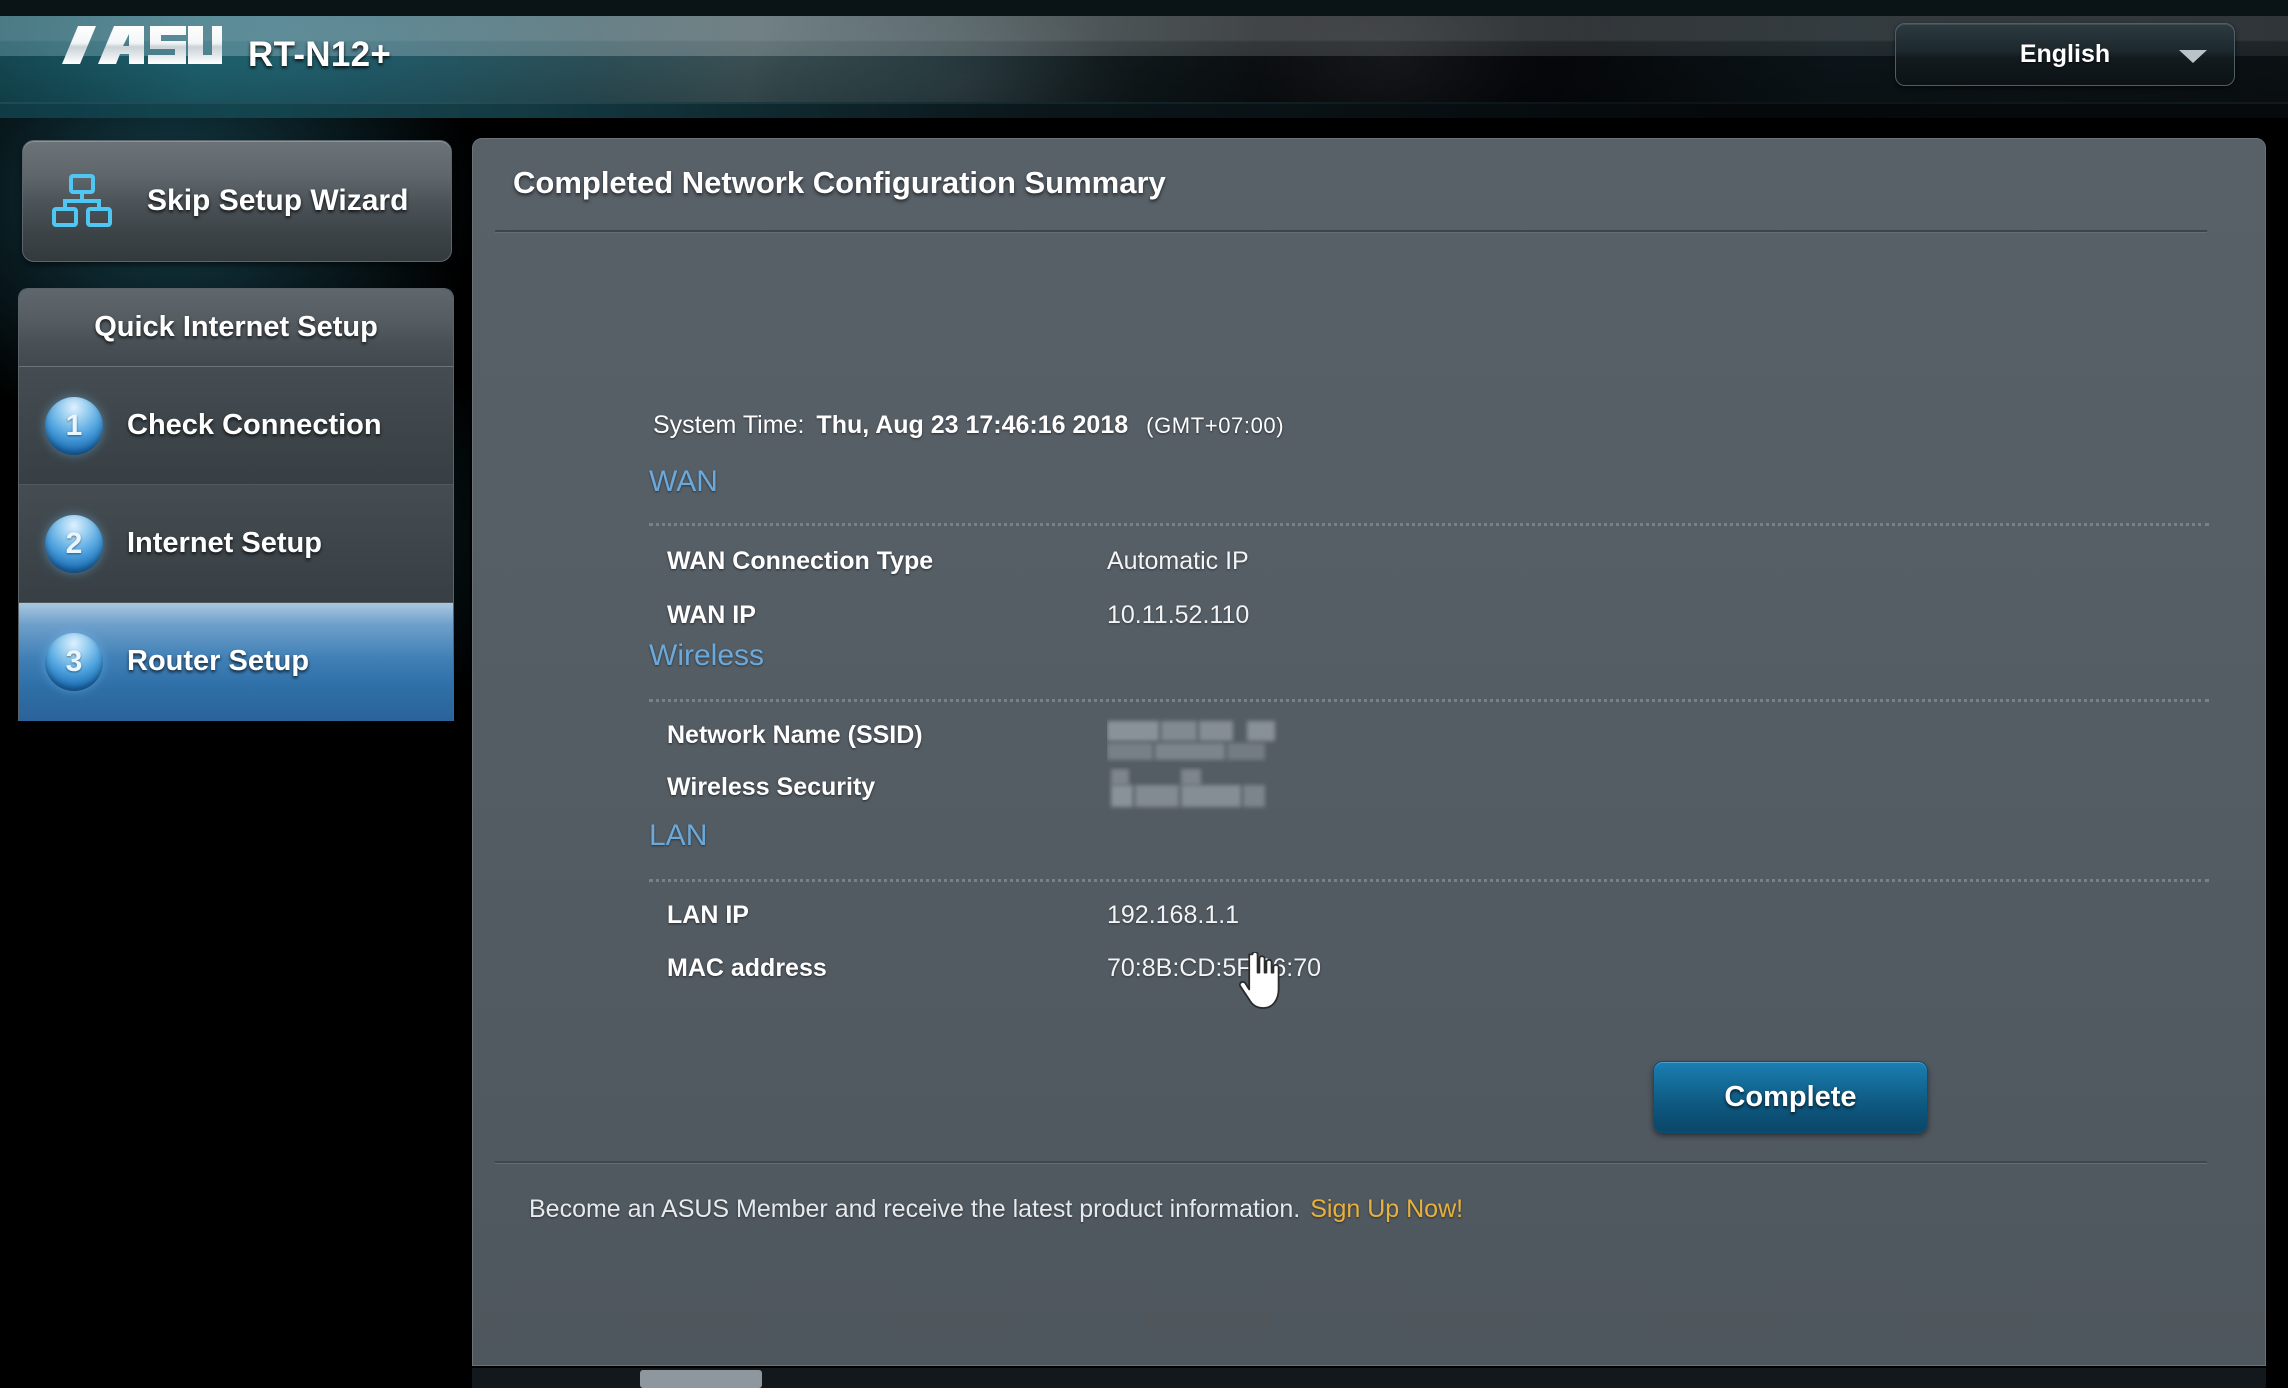 The height and width of the screenshot is (1388, 2288). Describe the element at coordinates (1207, 790) in the screenshot. I see `wireless-security-redacted-value` at that location.